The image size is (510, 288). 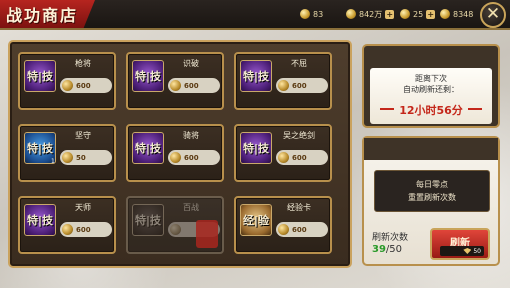 I want to click on resource-gem: 8348, so click(x=456, y=14).